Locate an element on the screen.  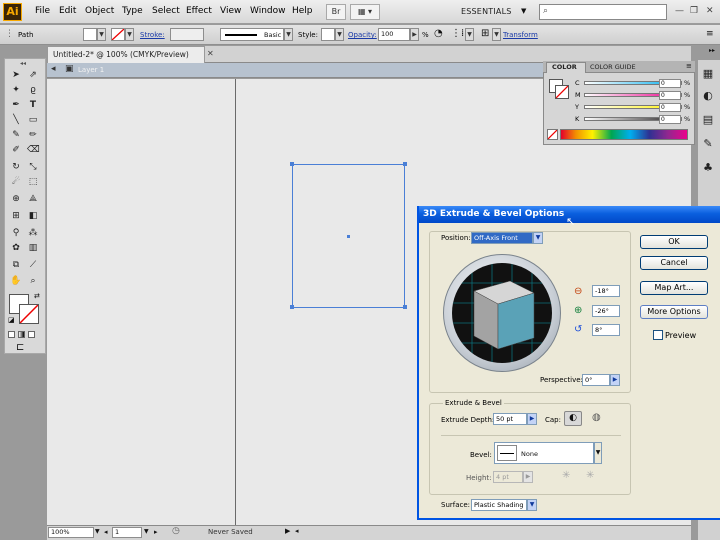
menu-type: Type is located at coordinates (132, 11).